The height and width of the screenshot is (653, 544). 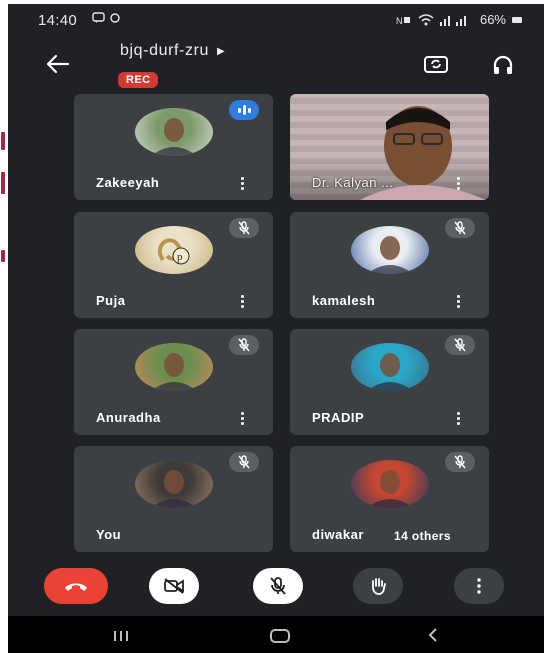 What do you see at coordinates (221, 51) in the screenshot?
I see `caret-right-icon: ▶` at bounding box center [221, 51].